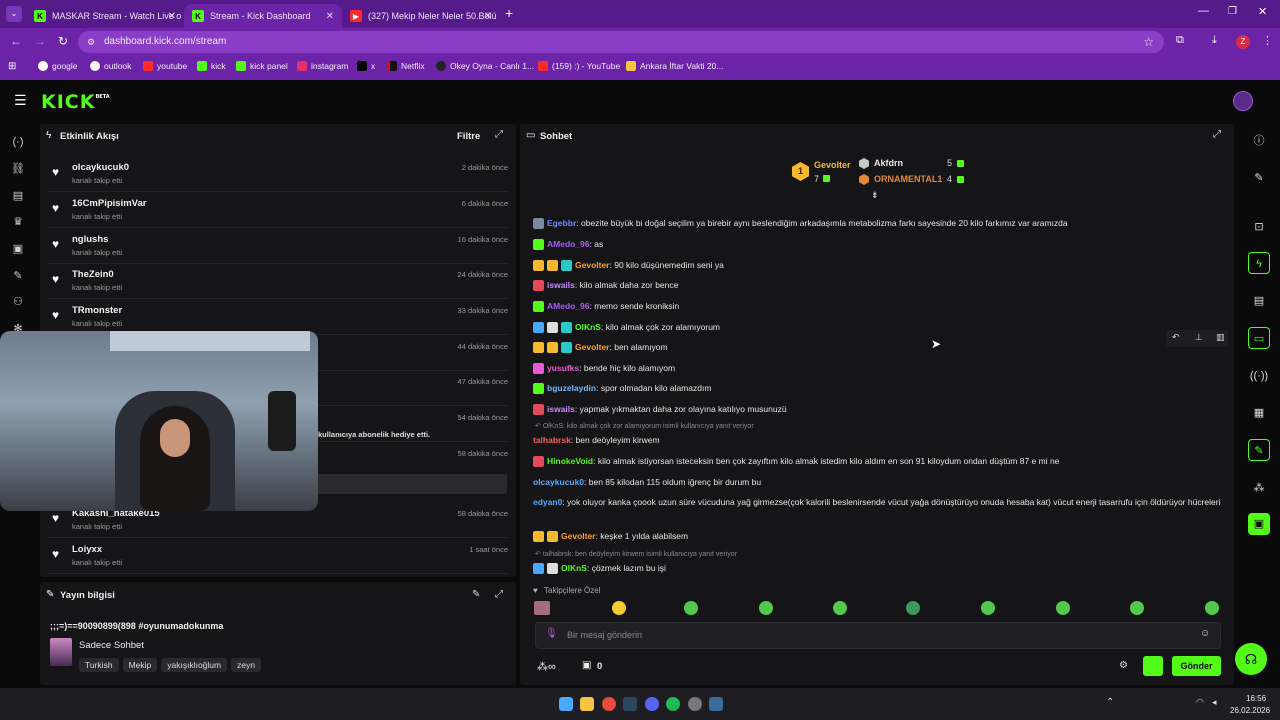 This screenshot has height=720, width=1280. I want to click on tag-item: Turkish, so click(99, 665).